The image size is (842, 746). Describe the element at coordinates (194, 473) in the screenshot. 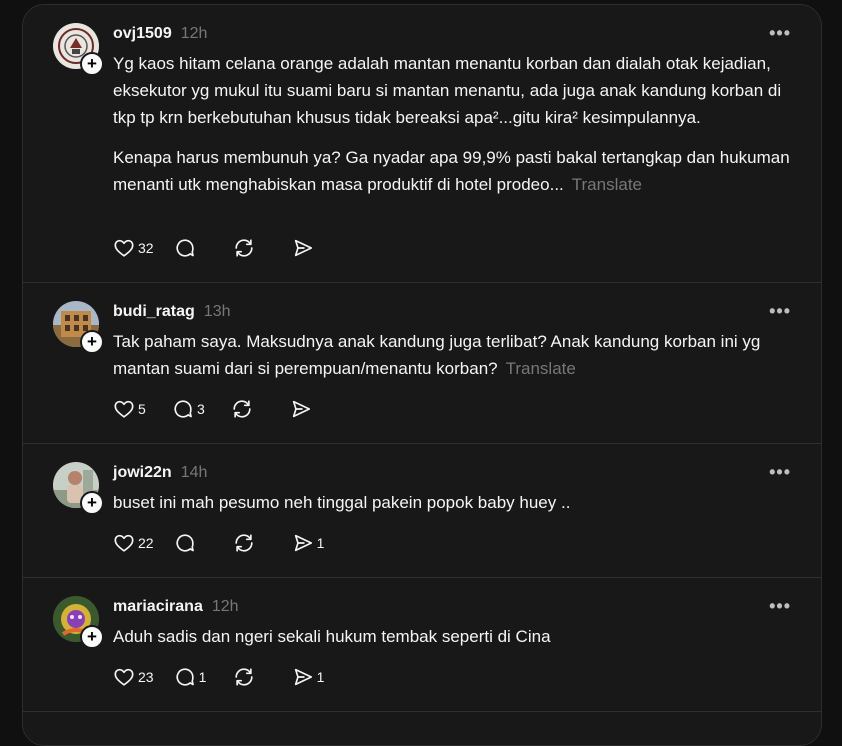

I see `timestamp: 14h` at that location.